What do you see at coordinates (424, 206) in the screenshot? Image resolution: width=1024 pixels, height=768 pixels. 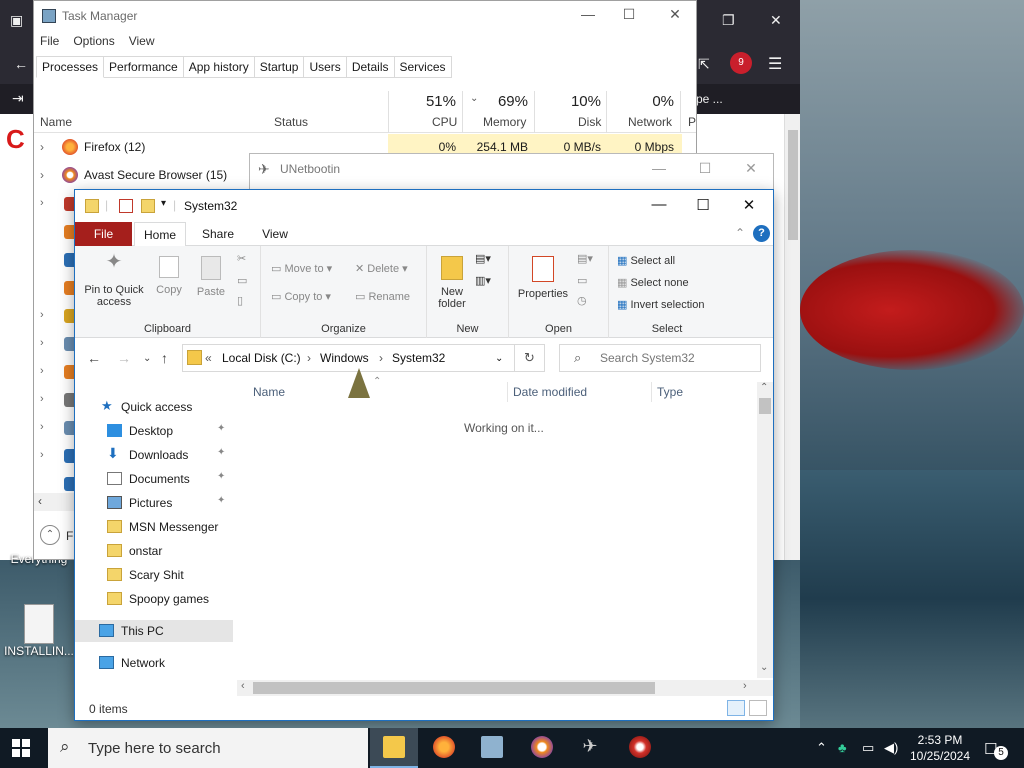 I see `title-bar: | ▾ | System32 — ☐ ✕` at bounding box center [424, 206].